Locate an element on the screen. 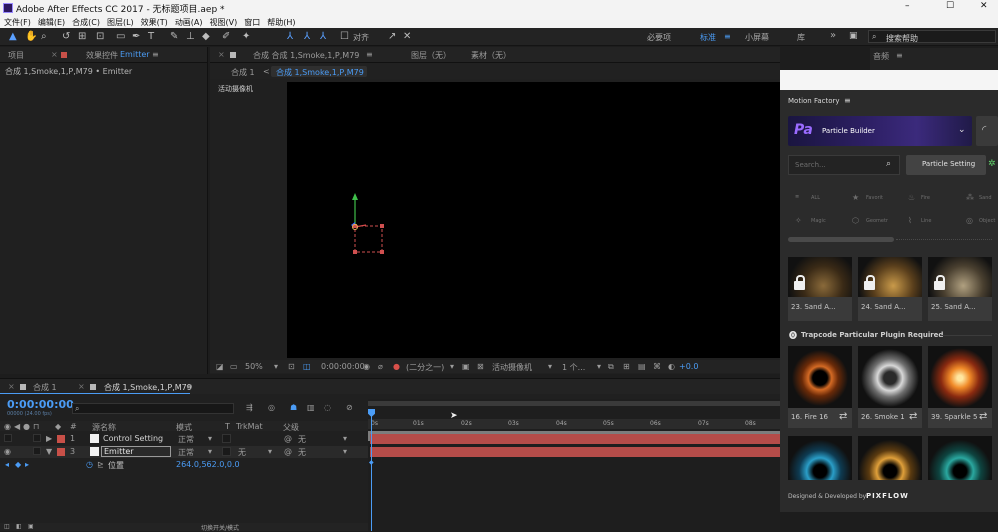 The width and height of the screenshot is (998, 532). preset-thumbnail-sparkle is located at coordinates (960, 378).